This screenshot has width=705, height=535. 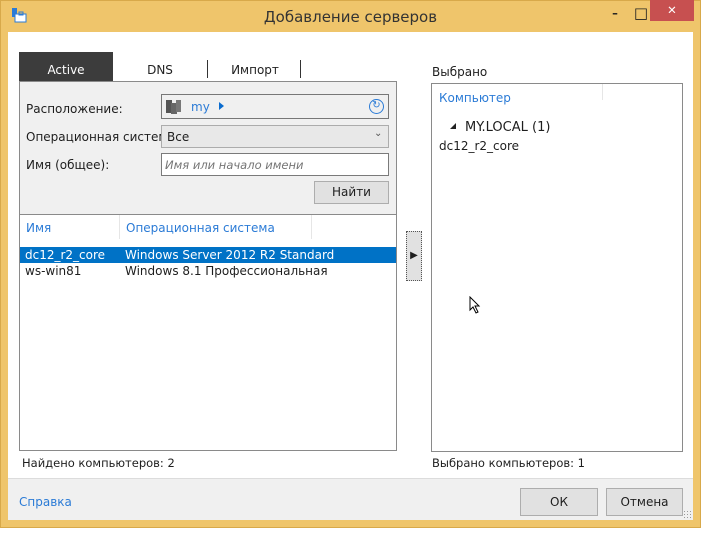 What do you see at coordinates (200, 107) in the screenshot?
I see `location-value: my` at bounding box center [200, 107].